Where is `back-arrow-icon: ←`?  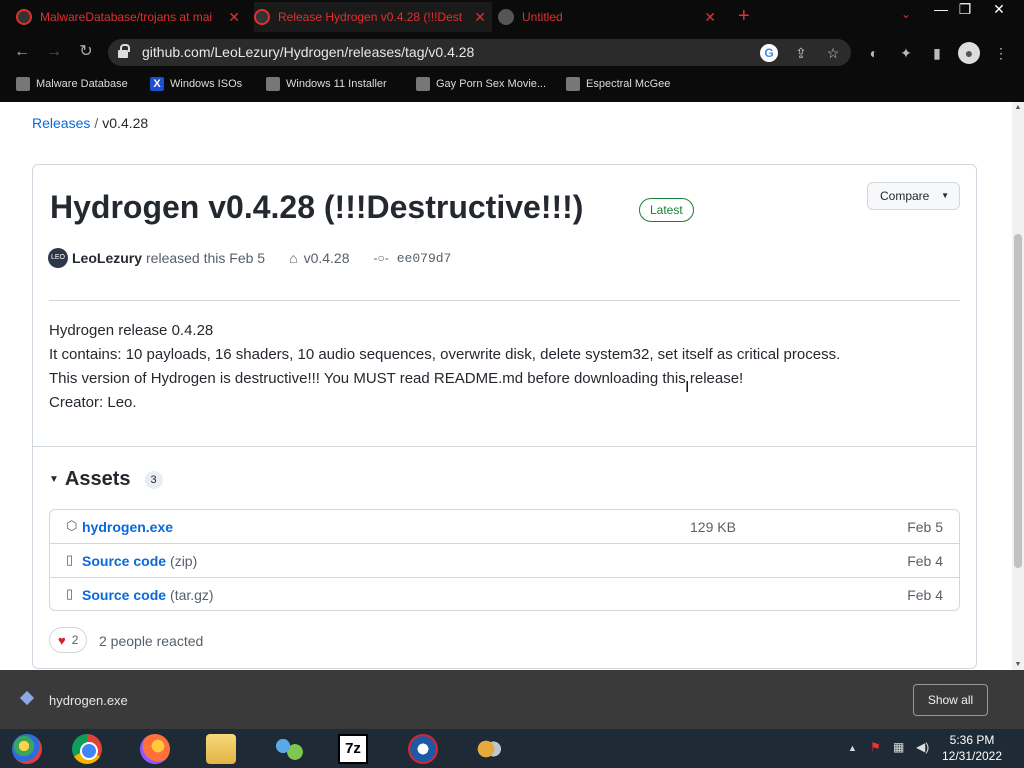 back-arrow-icon: ← is located at coordinates (22, 52).